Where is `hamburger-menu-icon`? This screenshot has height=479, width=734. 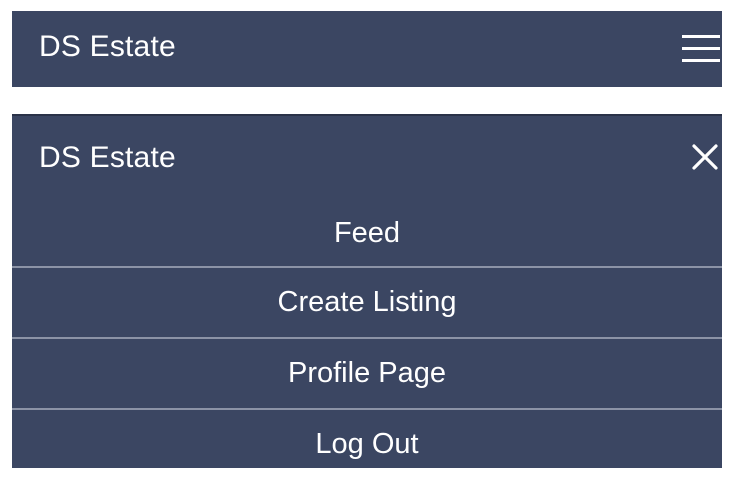
hamburger-menu-icon is located at coordinates (701, 47).